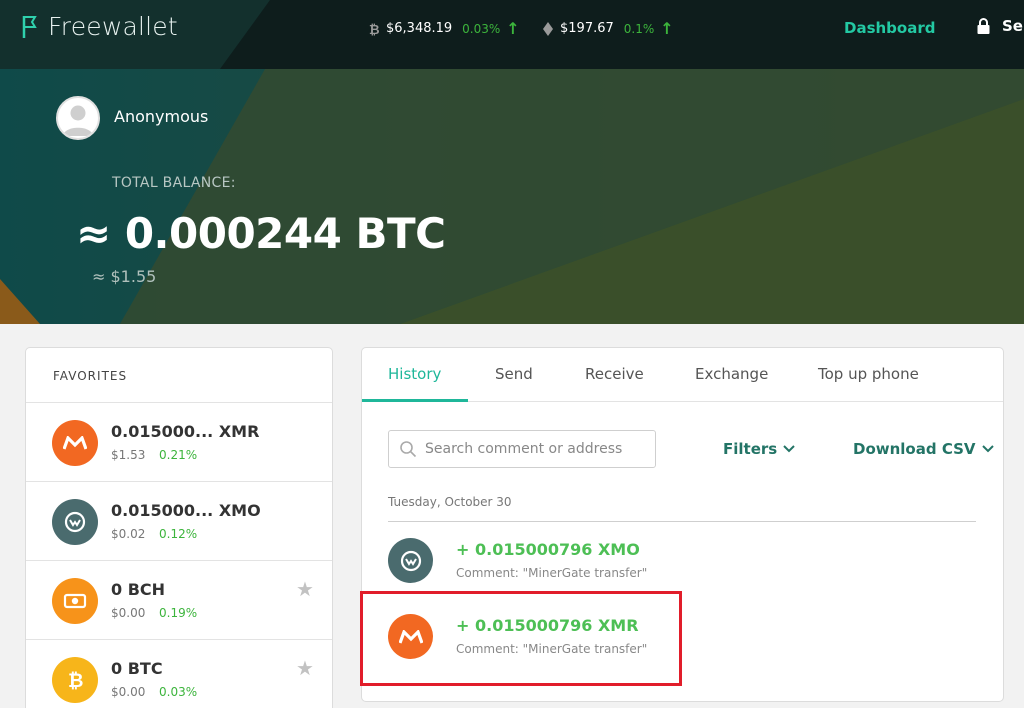 Image resolution: width=1024 pixels, height=708 pixels. Describe the element at coordinates (124, 276) in the screenshot. I see `total-balance-usd: ≈ $1.55` at that location.